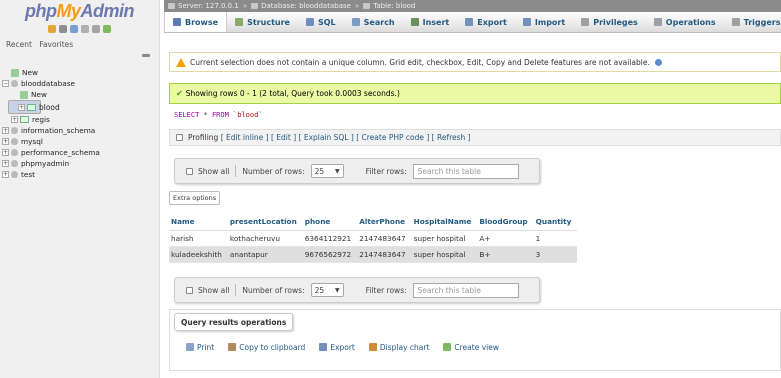 Image resolution: width=781 pixels, height=378 pixels. I want to click on clipboard-icon, so click(232, 347).